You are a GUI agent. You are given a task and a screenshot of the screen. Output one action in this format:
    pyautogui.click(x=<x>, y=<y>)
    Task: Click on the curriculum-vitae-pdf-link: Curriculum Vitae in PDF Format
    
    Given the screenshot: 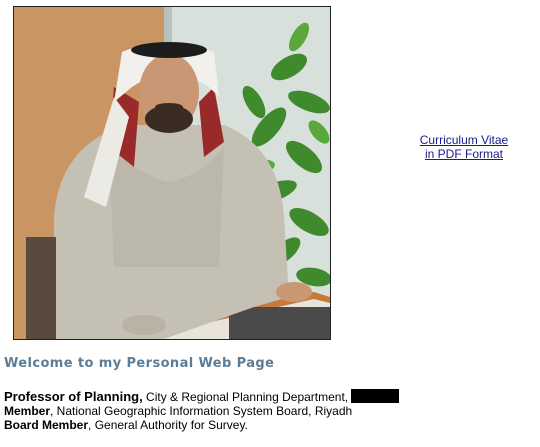 What is the action you would take?
    pyautogui.click(x=464, y=147)
    